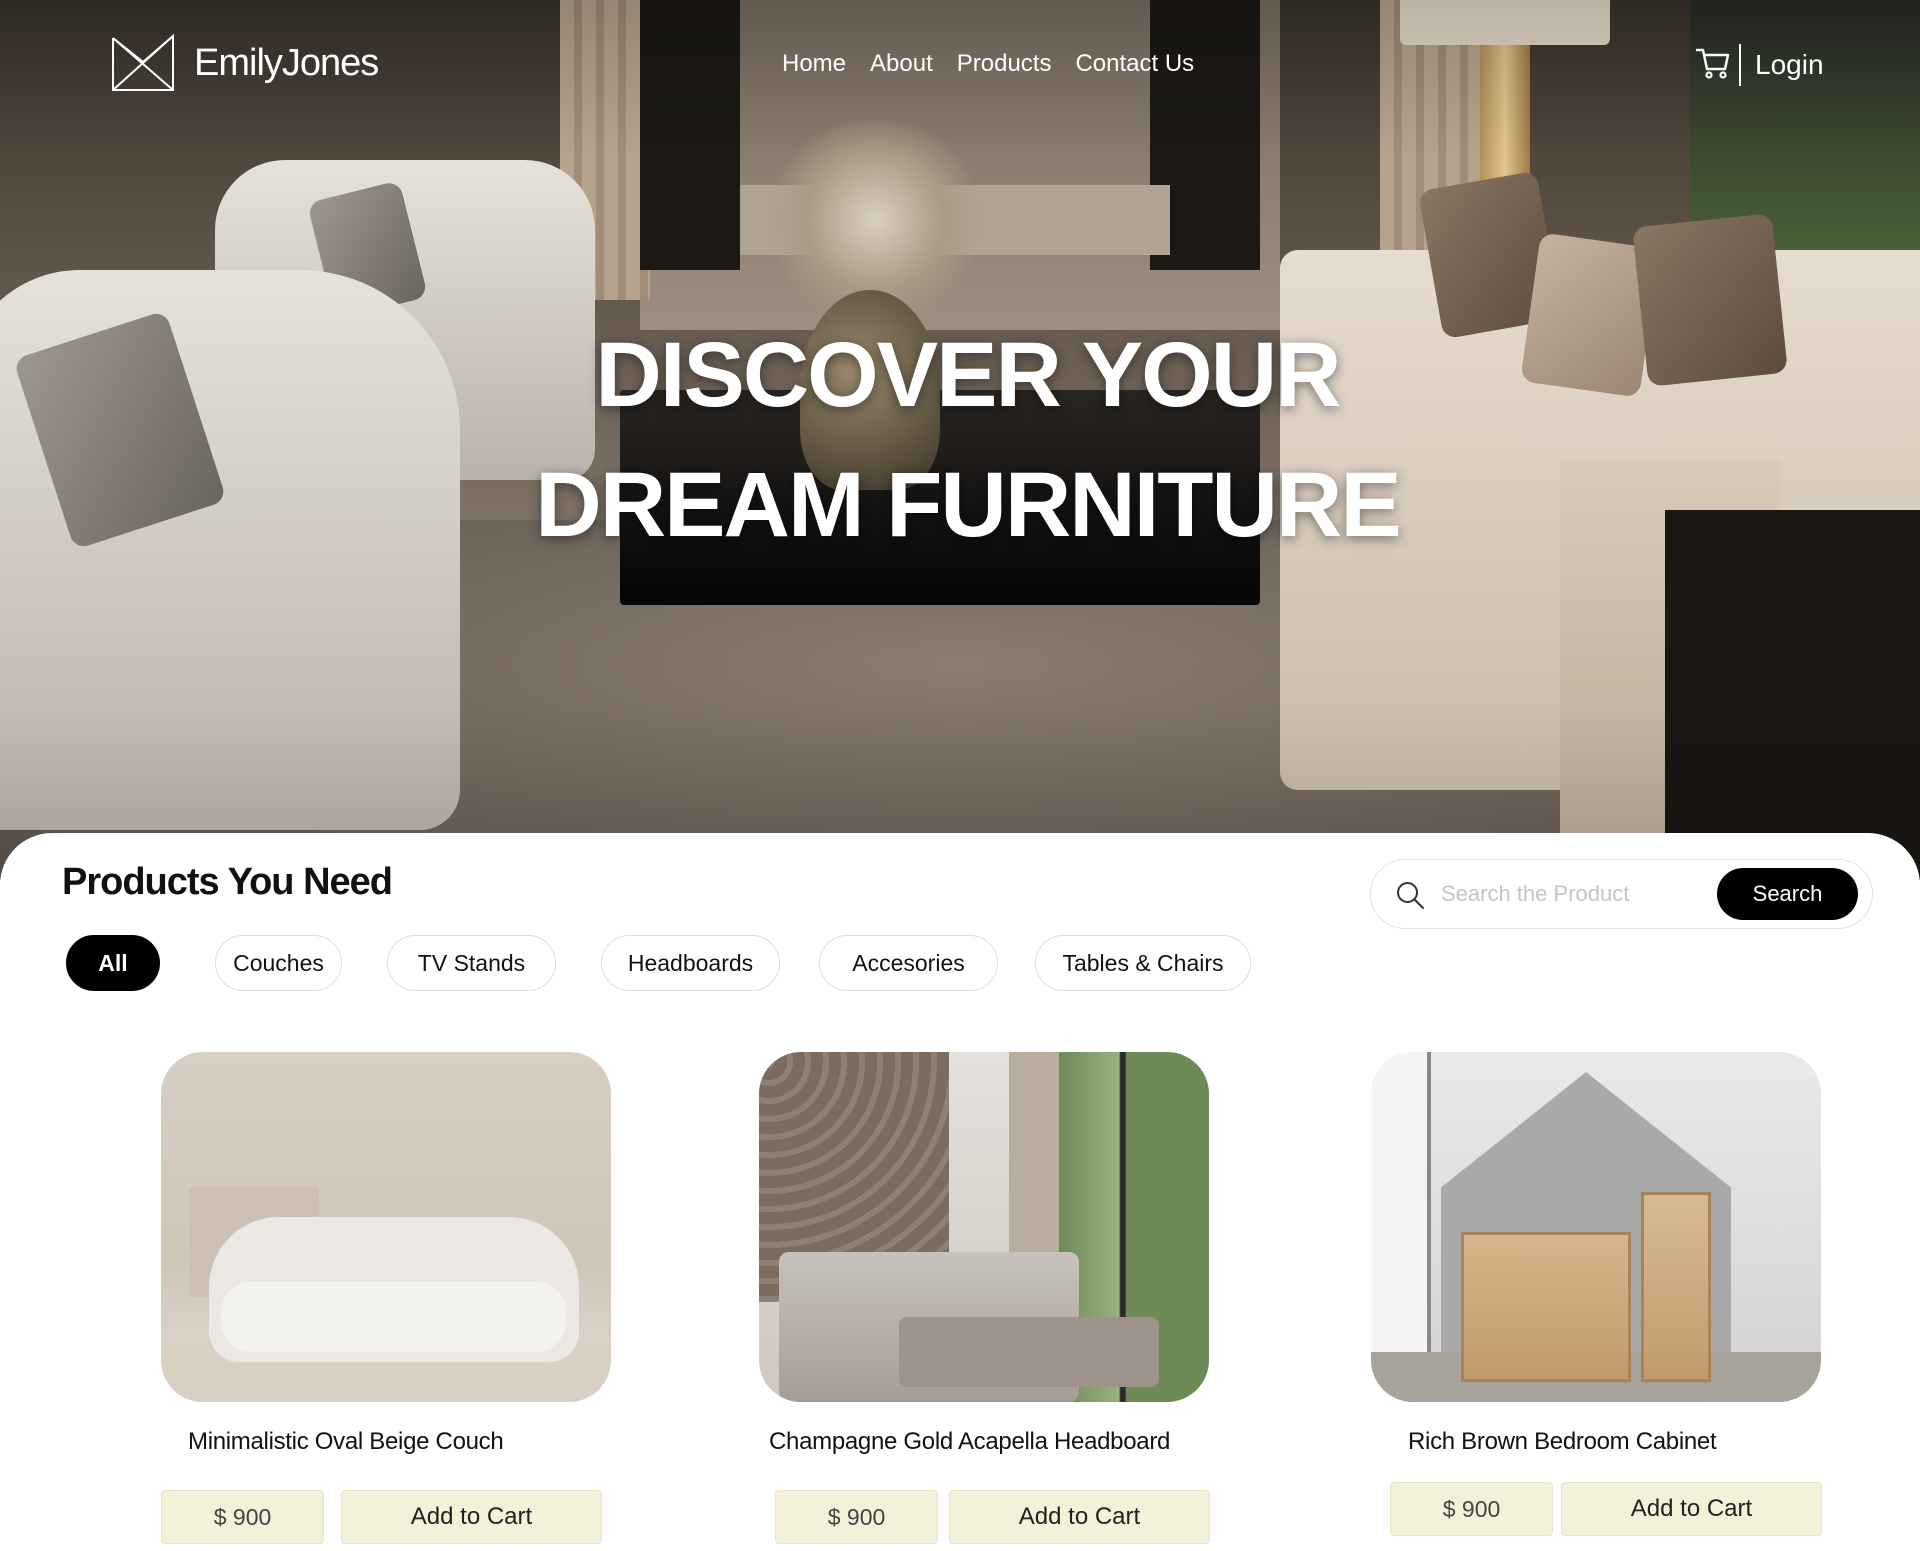 This screenshot has height=1551, width=1920. Describe the element at coordinates (1029, 1352) in the screenshot. I see `image-bench` at that location.